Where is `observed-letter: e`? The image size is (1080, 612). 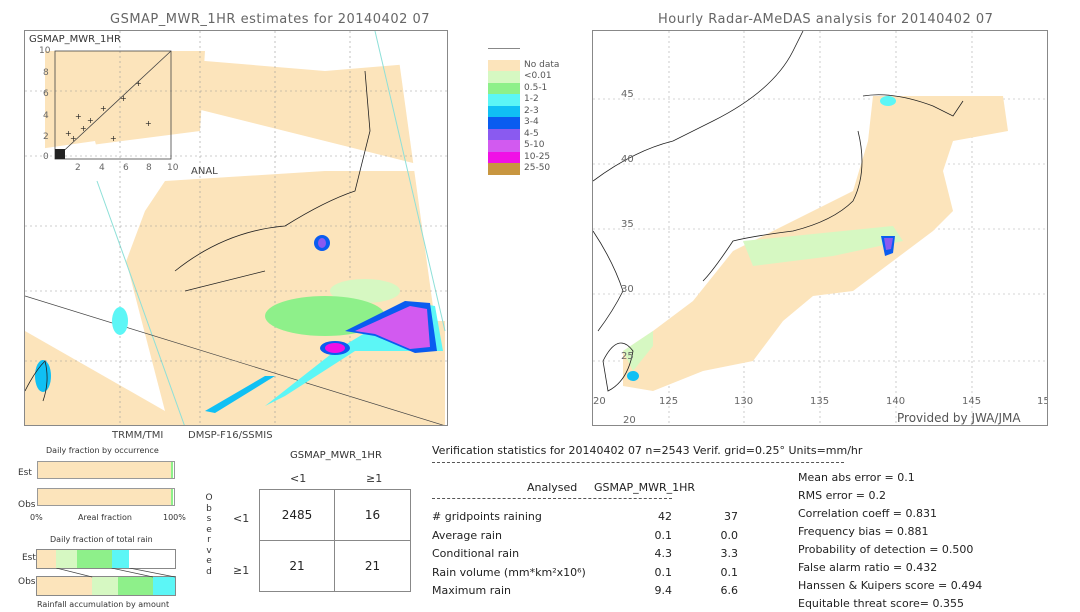 observed-letter: e is located at coordinates (209, 561).